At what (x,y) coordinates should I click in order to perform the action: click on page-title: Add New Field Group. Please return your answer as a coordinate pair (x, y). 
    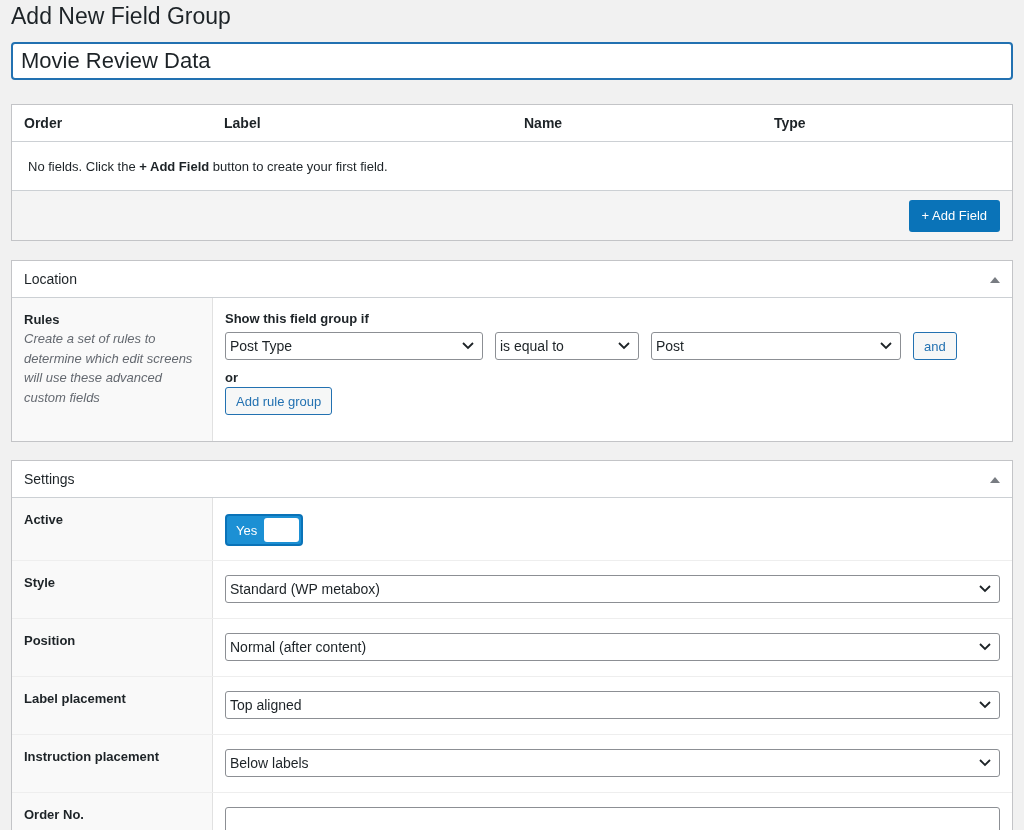
    Looking at the image, I should click on (121, 16).